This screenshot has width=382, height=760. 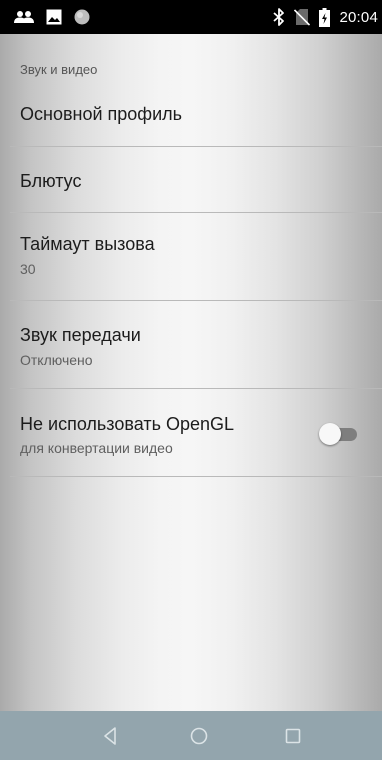 What do you see at coordinates (51, 181) in the screenshot?
I see `pref-bluetooth-title: Блютус` at bounding box center [51, 181].